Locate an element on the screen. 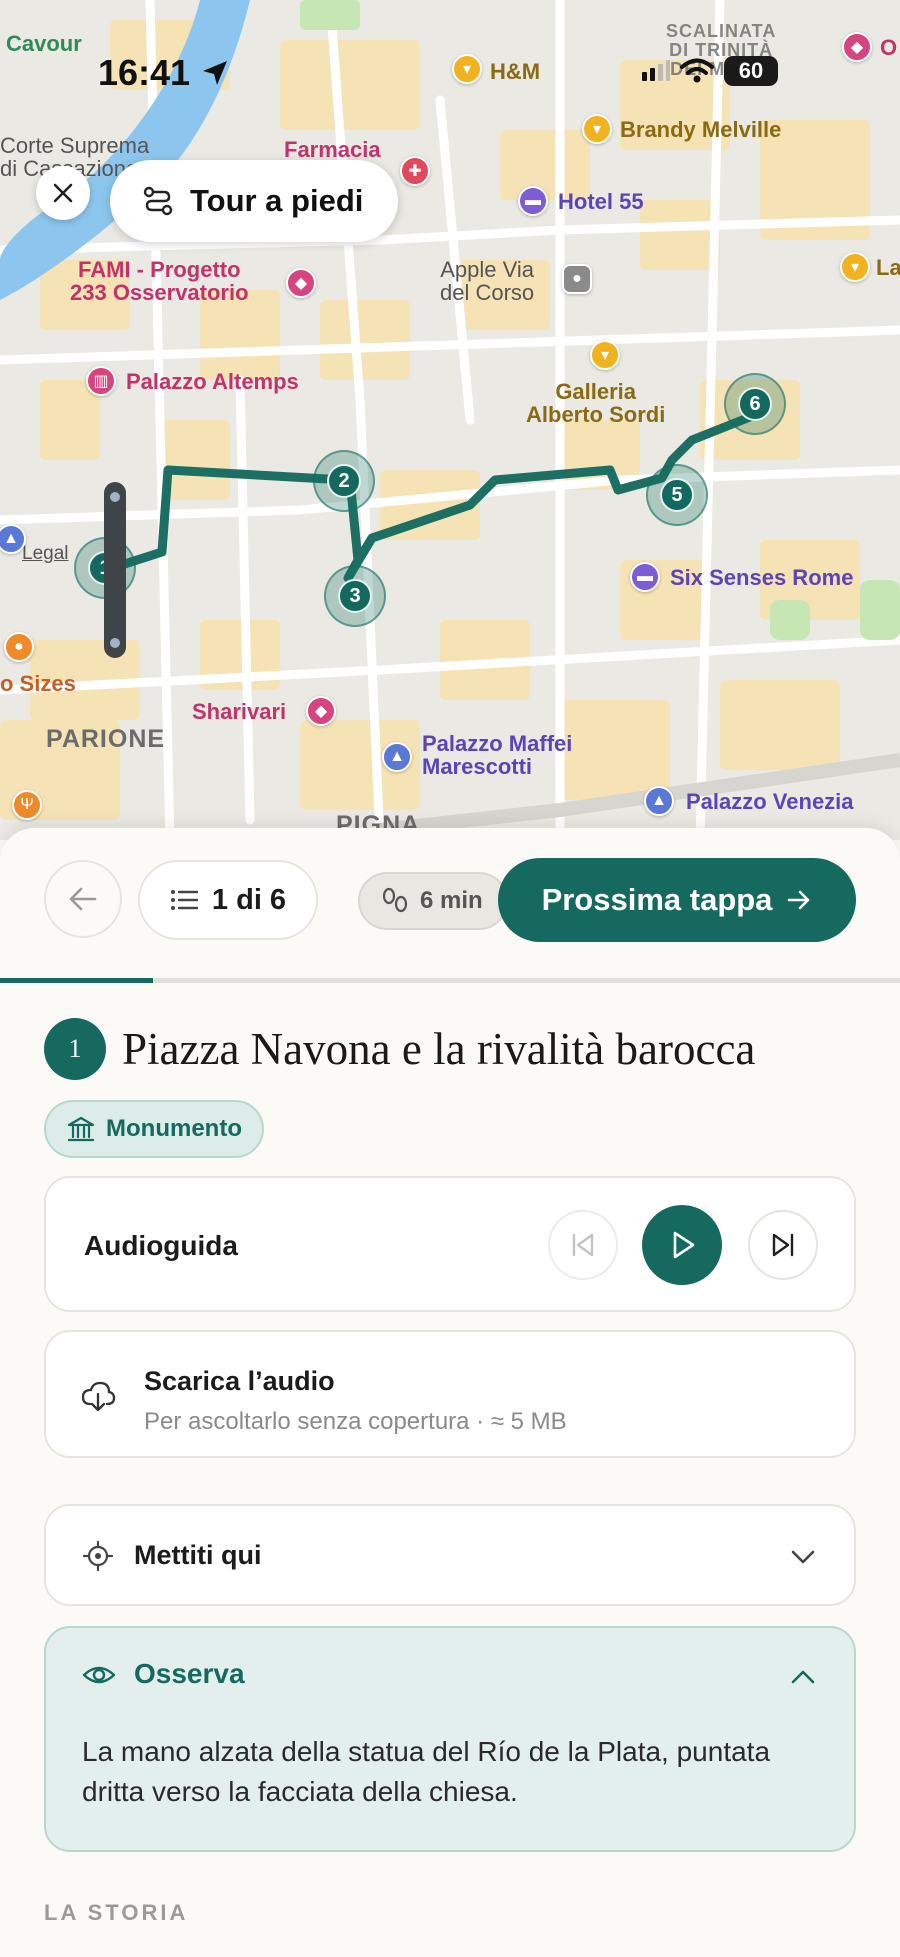 Image resolution: width=900 pixels, height=1957 pixels. map-label-o: O is located at coordinates (889, 47).